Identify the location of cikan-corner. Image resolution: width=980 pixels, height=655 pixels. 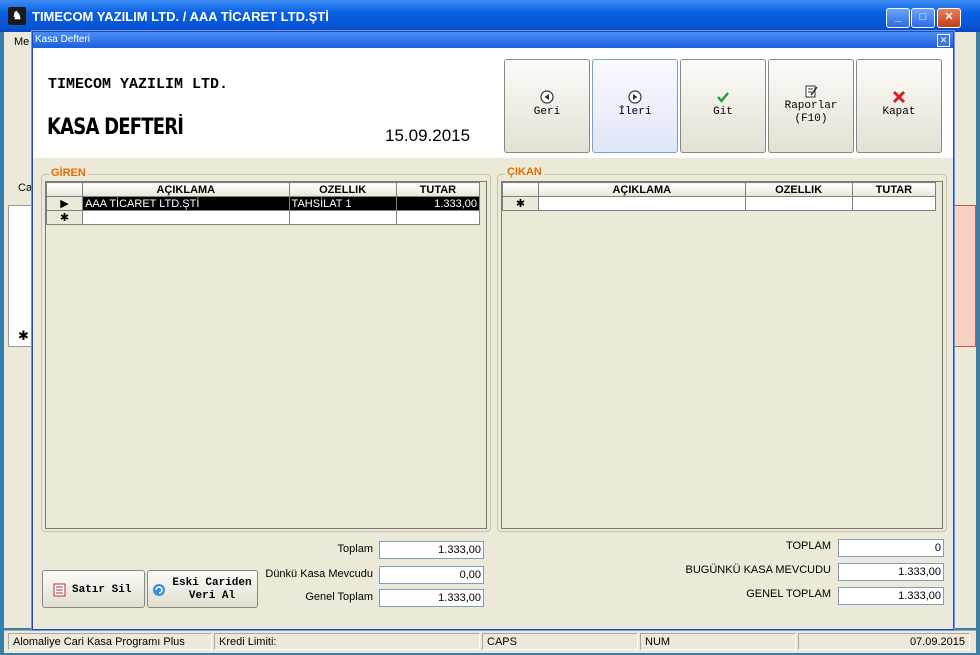
(520, 189).